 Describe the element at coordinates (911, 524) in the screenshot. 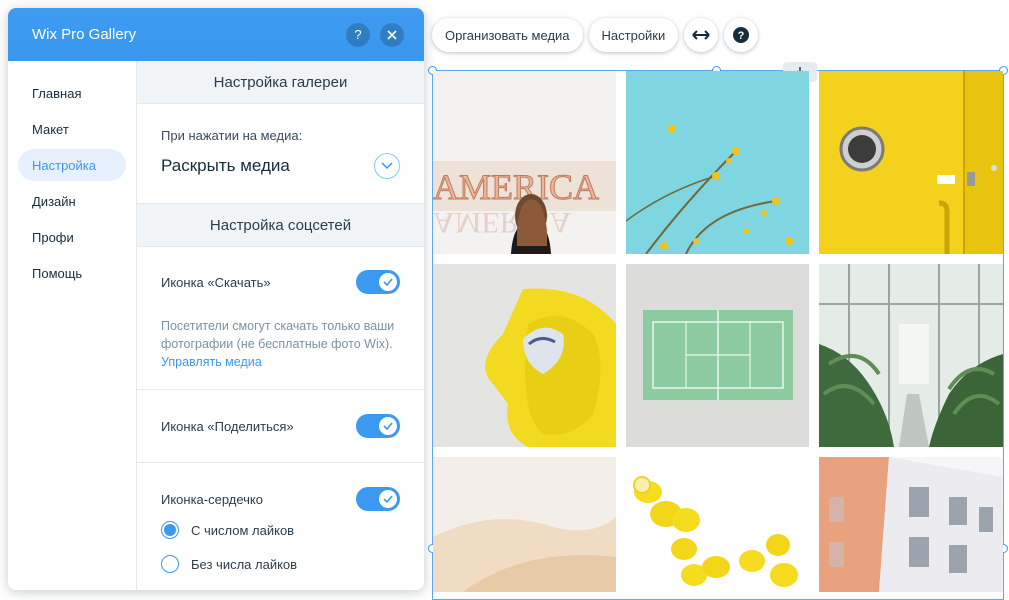

I see `building-facade-photo` at that location.